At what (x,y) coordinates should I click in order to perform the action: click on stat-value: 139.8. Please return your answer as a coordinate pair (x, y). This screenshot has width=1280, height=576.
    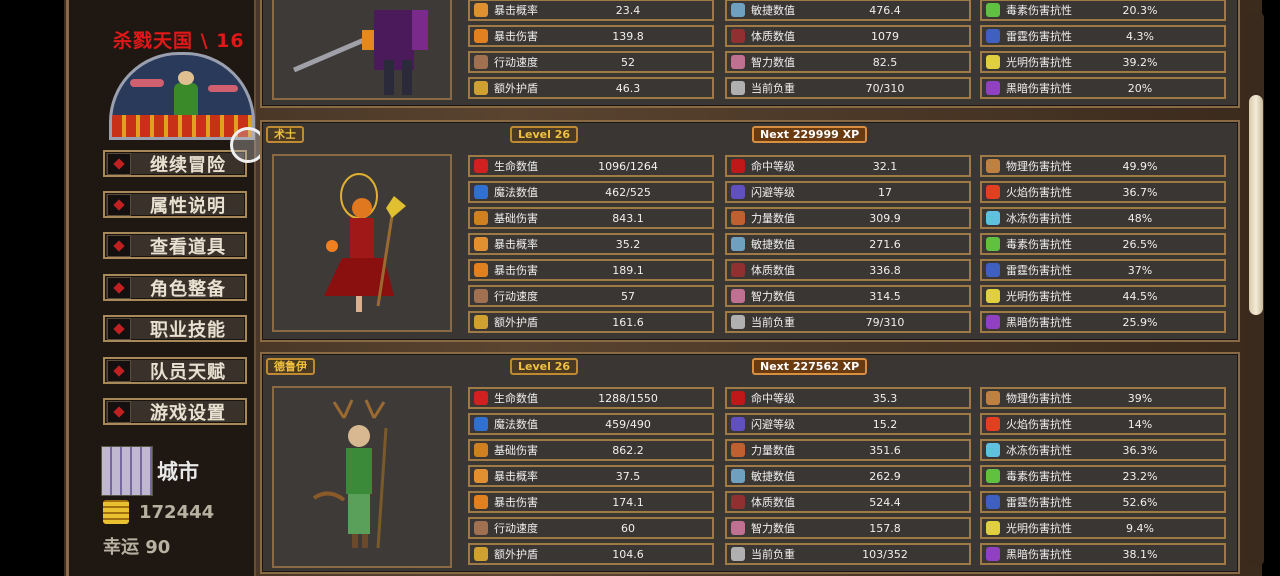
    Looking at the image, I should click on (628, 36).